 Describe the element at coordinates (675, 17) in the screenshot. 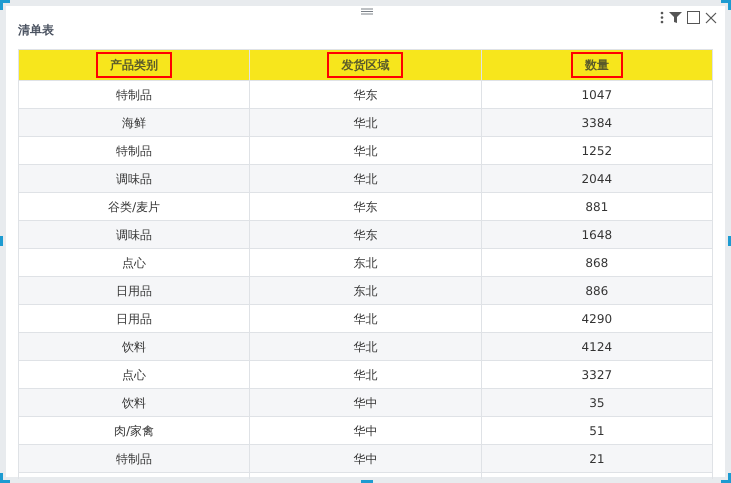

I see `filter-icon` at that location.